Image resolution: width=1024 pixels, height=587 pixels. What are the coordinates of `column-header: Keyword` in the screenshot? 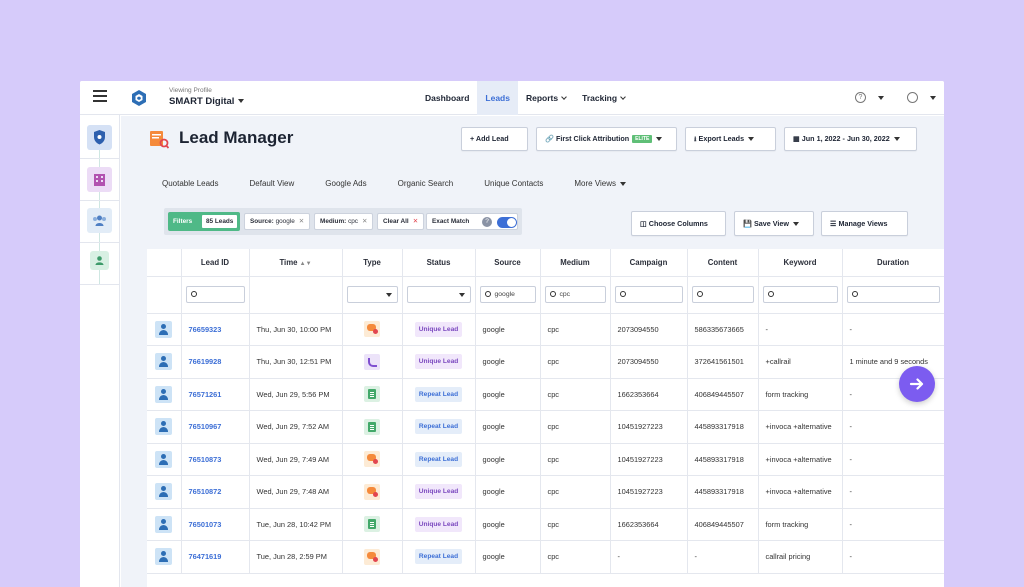 It's located at (800, 263).